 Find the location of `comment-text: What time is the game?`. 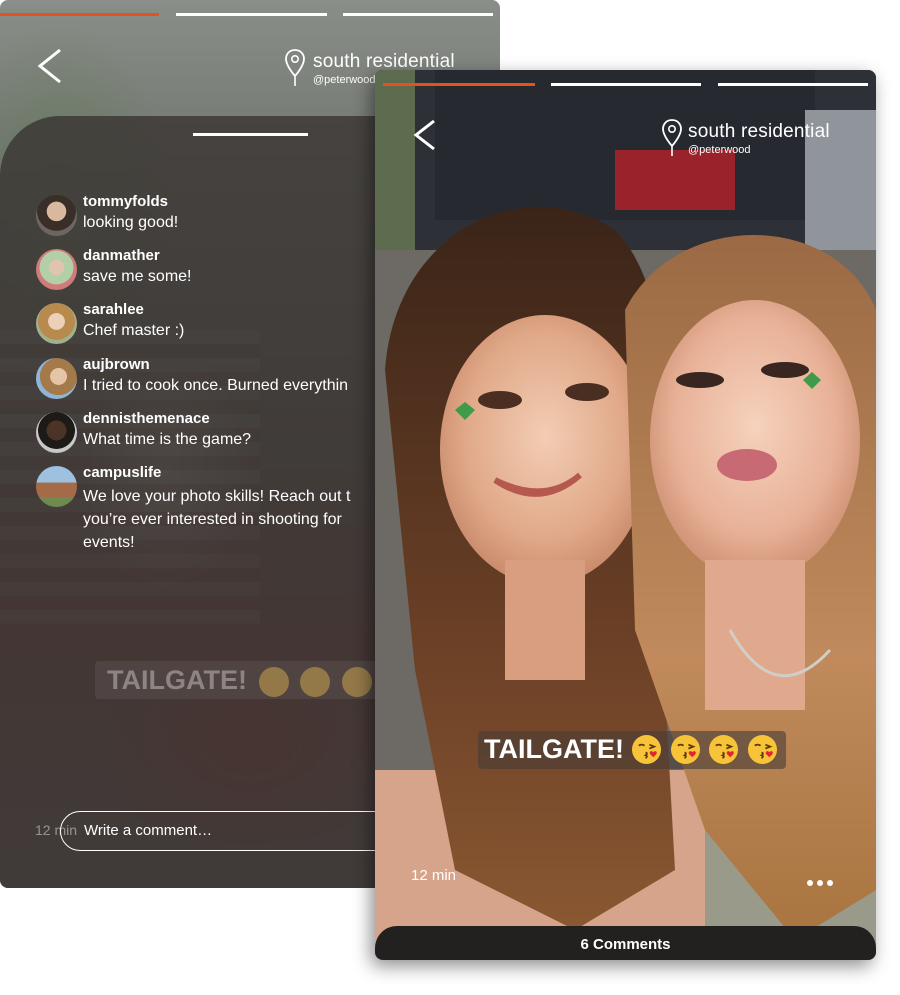

comment-text: What time is the game? is located at coordinates (167, 439).